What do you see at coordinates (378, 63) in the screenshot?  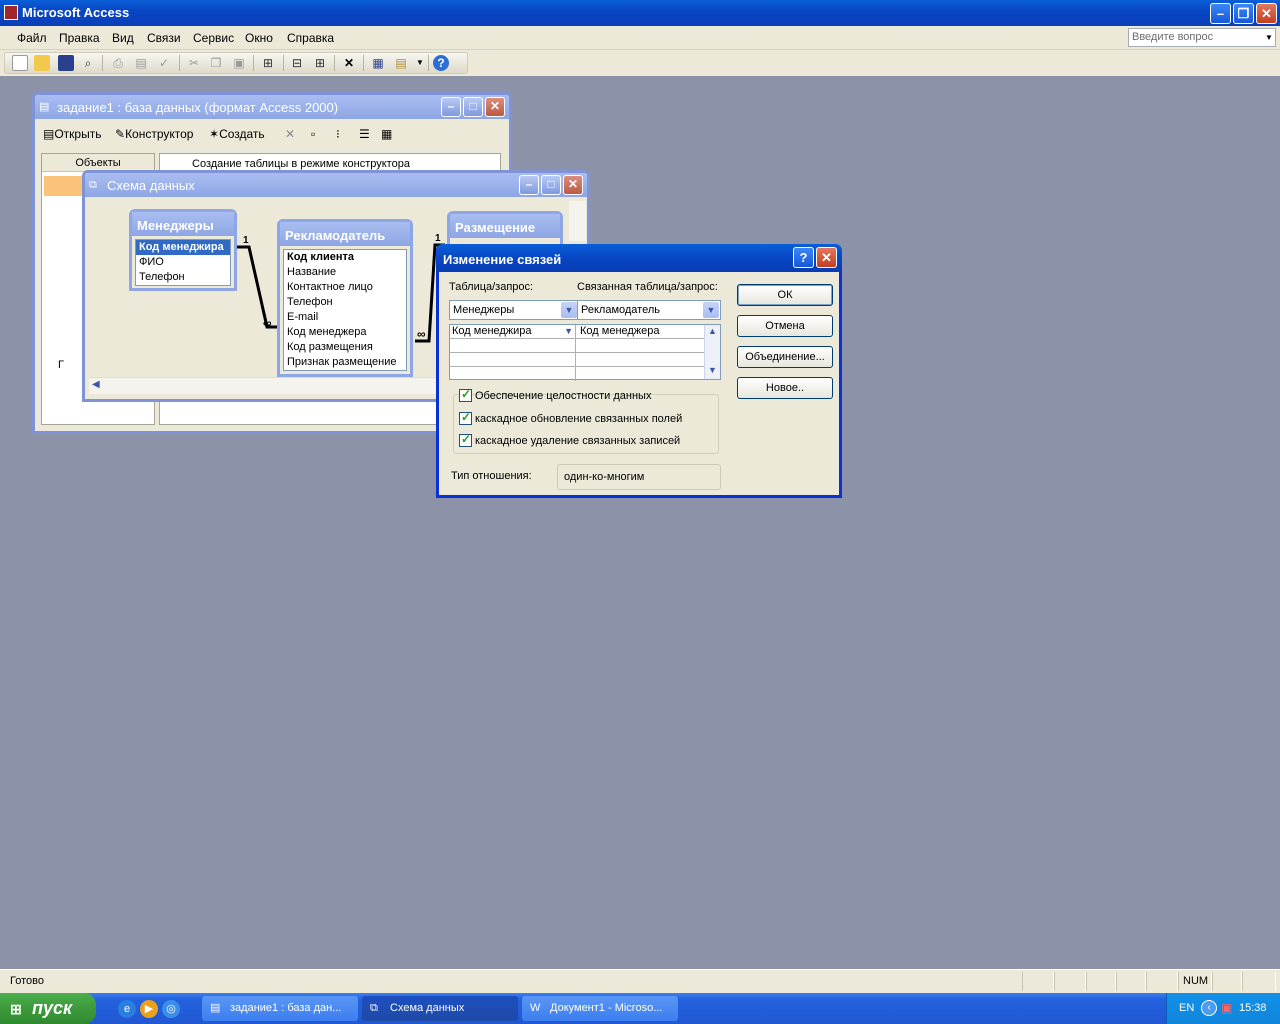 I see `database-window-icon: ▦` at bounding box center [378, 63].